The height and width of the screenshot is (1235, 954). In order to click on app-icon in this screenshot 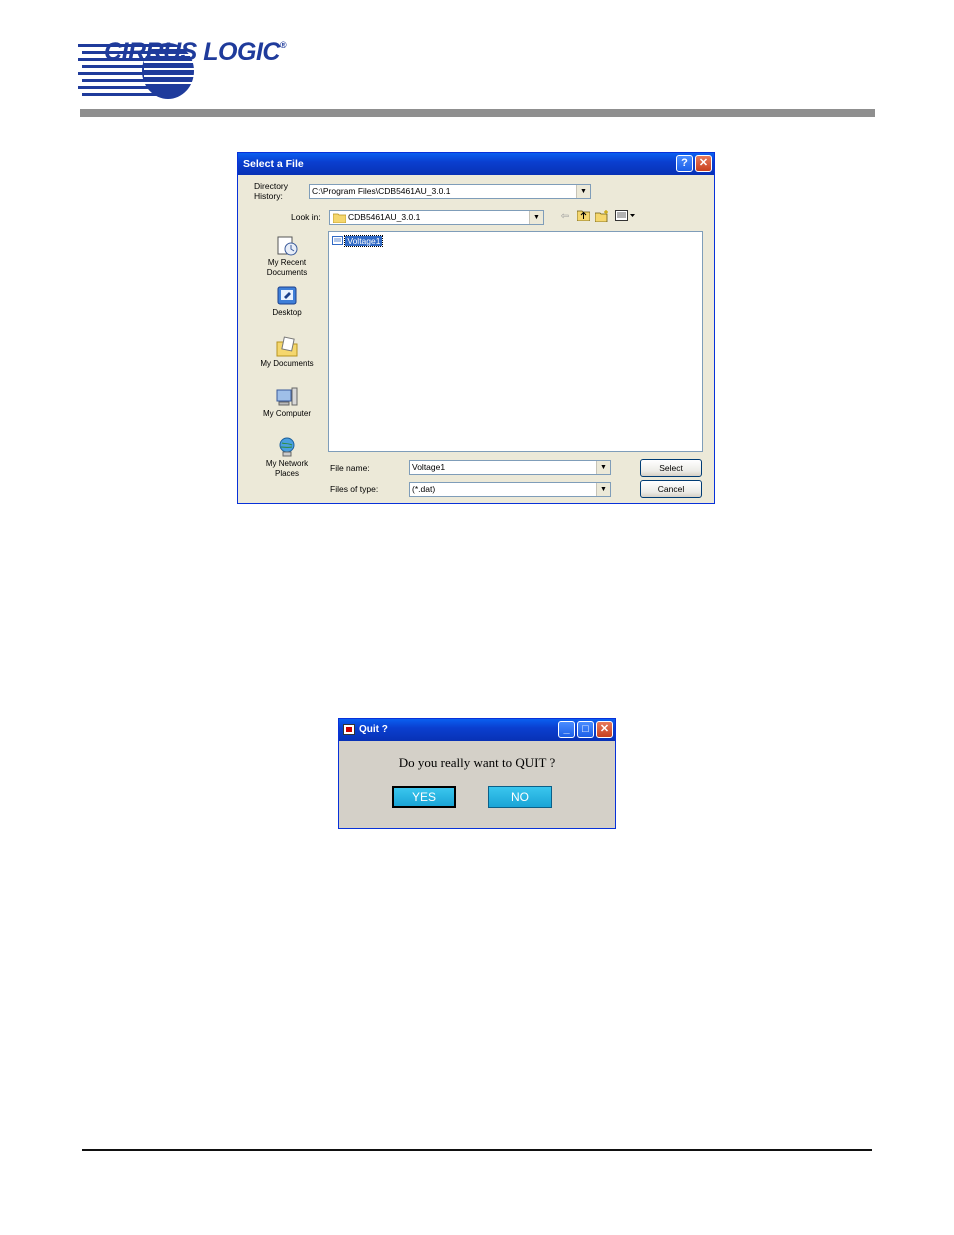, I will do `click(349, 729)`.